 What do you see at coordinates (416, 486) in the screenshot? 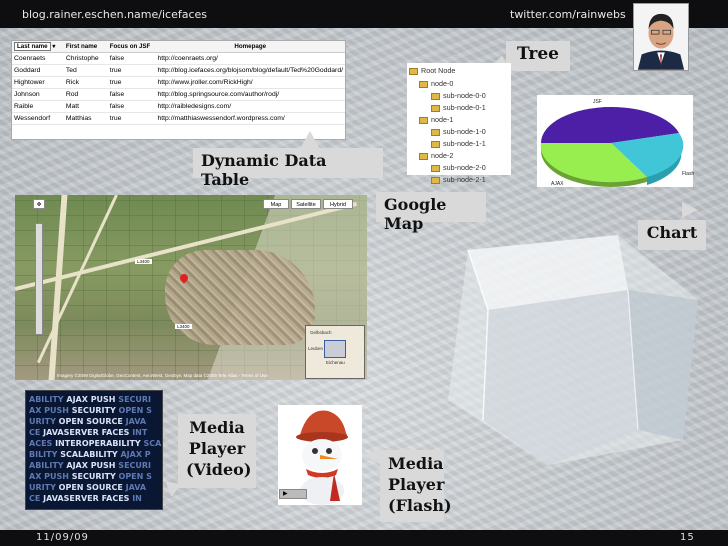
I see `media-flash-callout: Media Player (Flash)` at bounding box center [416, 486].